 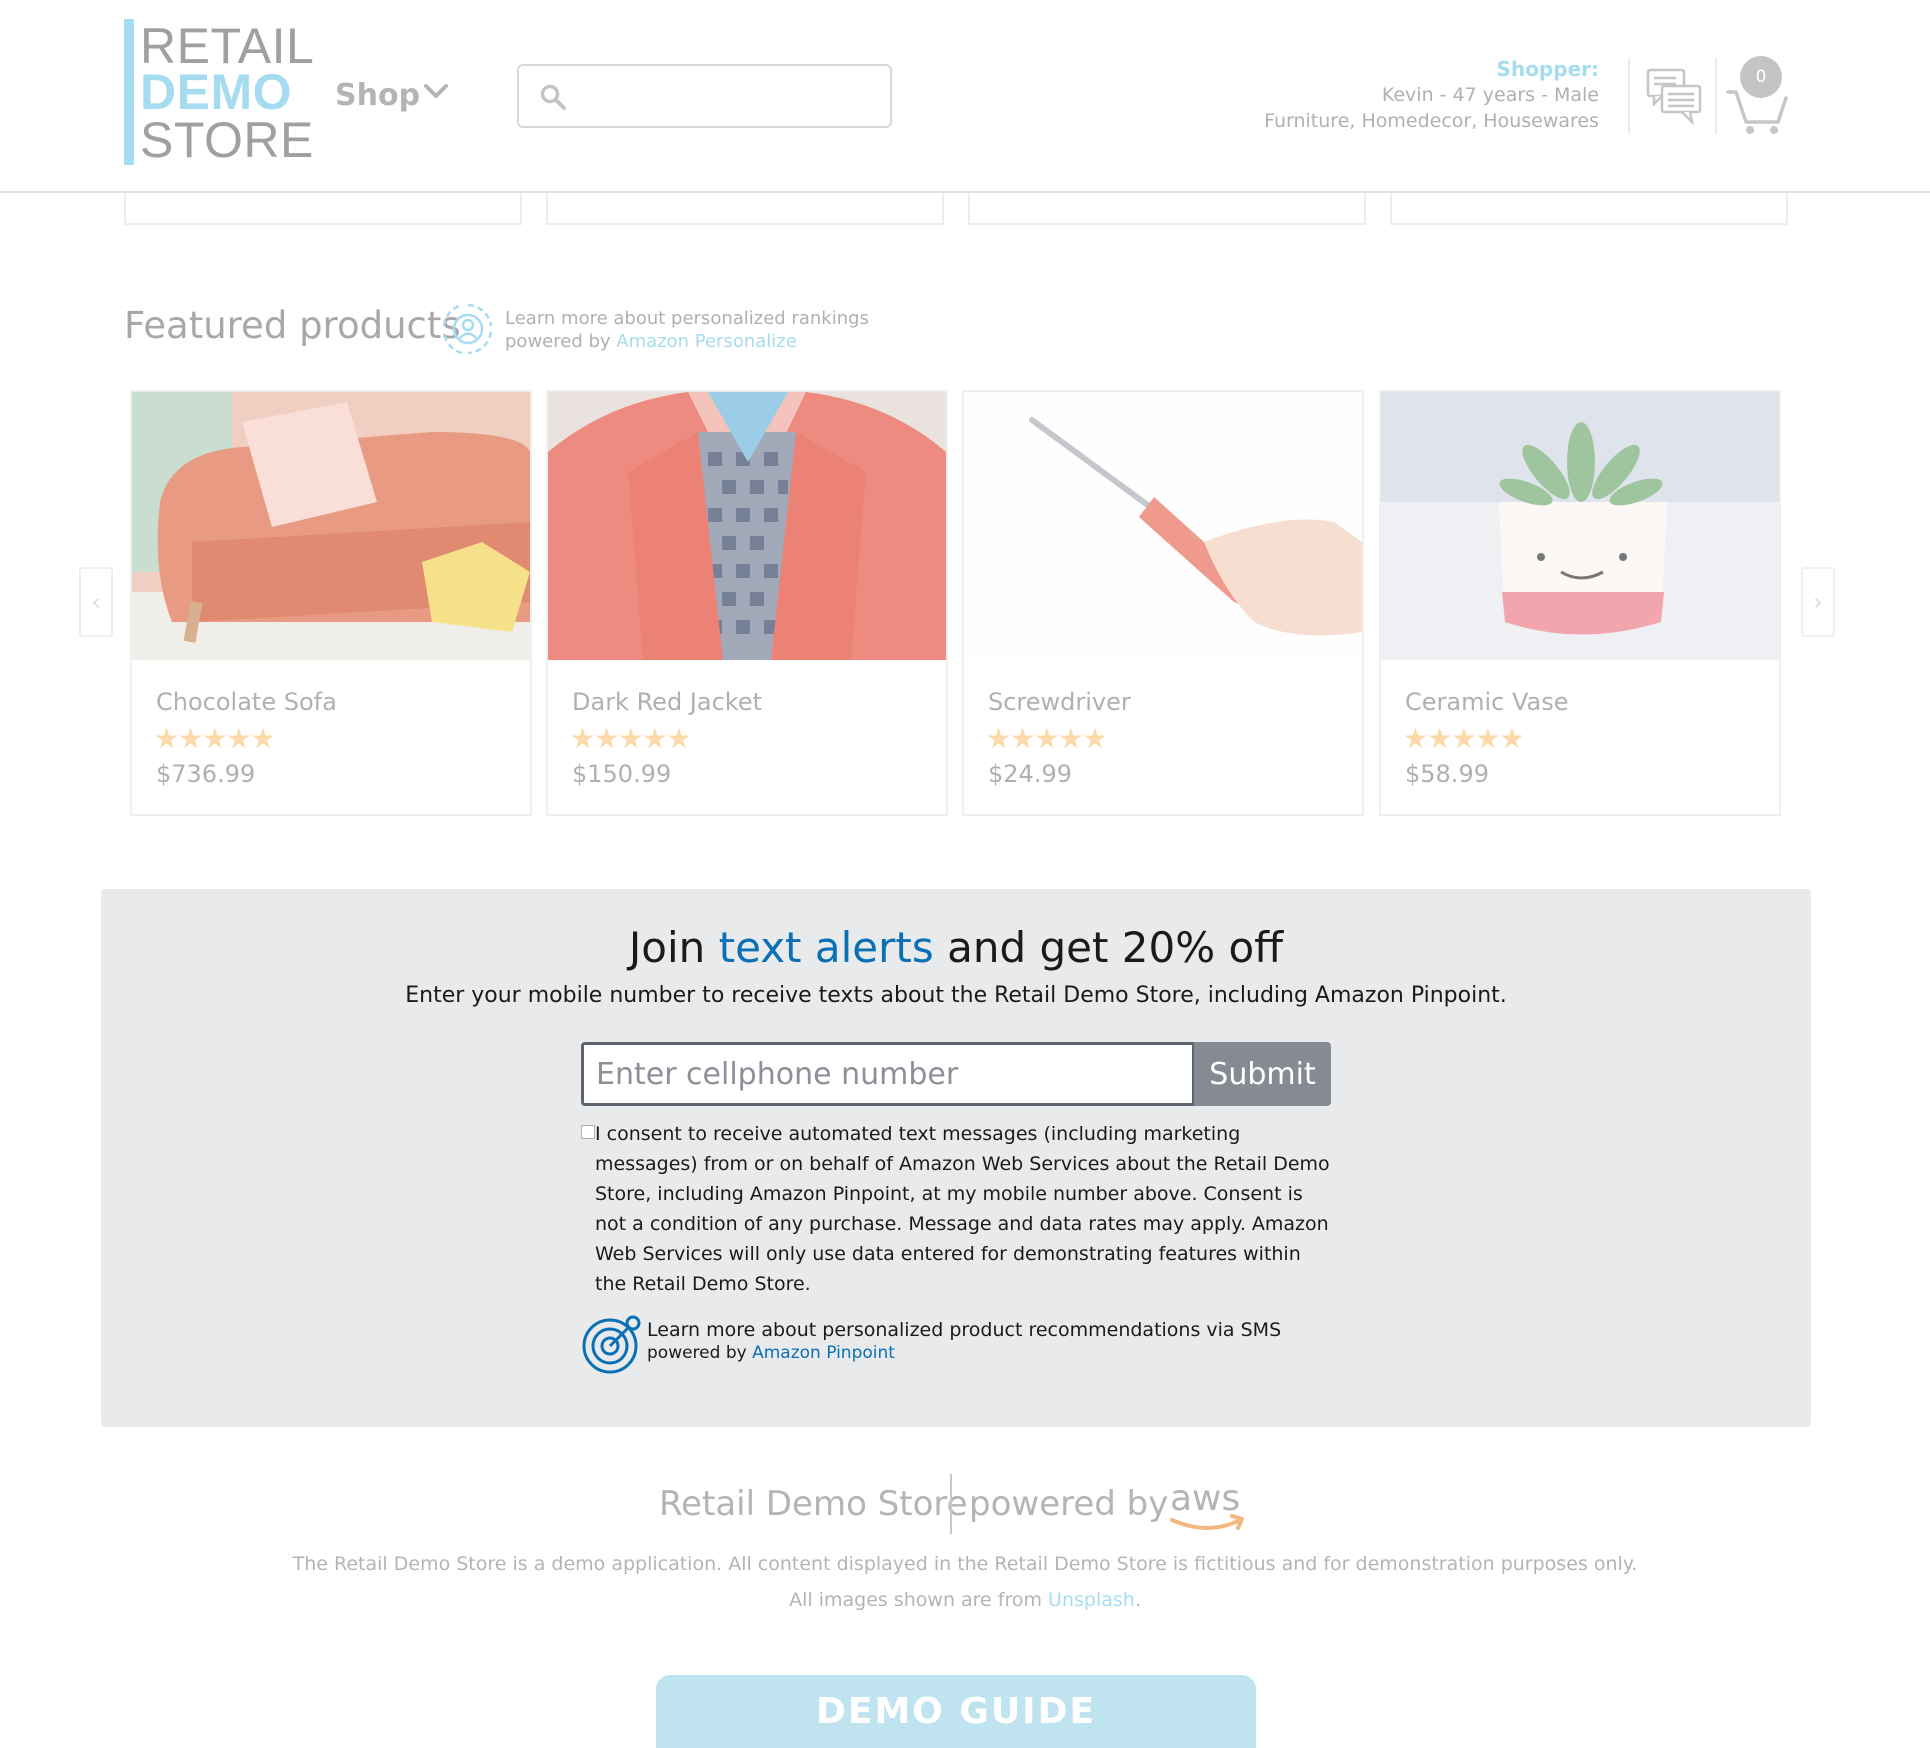 What do you see at coordinates (1262, 1074) in the screenshot?
I see `submit-button: Submit` at bounding box center [1262, 1074].